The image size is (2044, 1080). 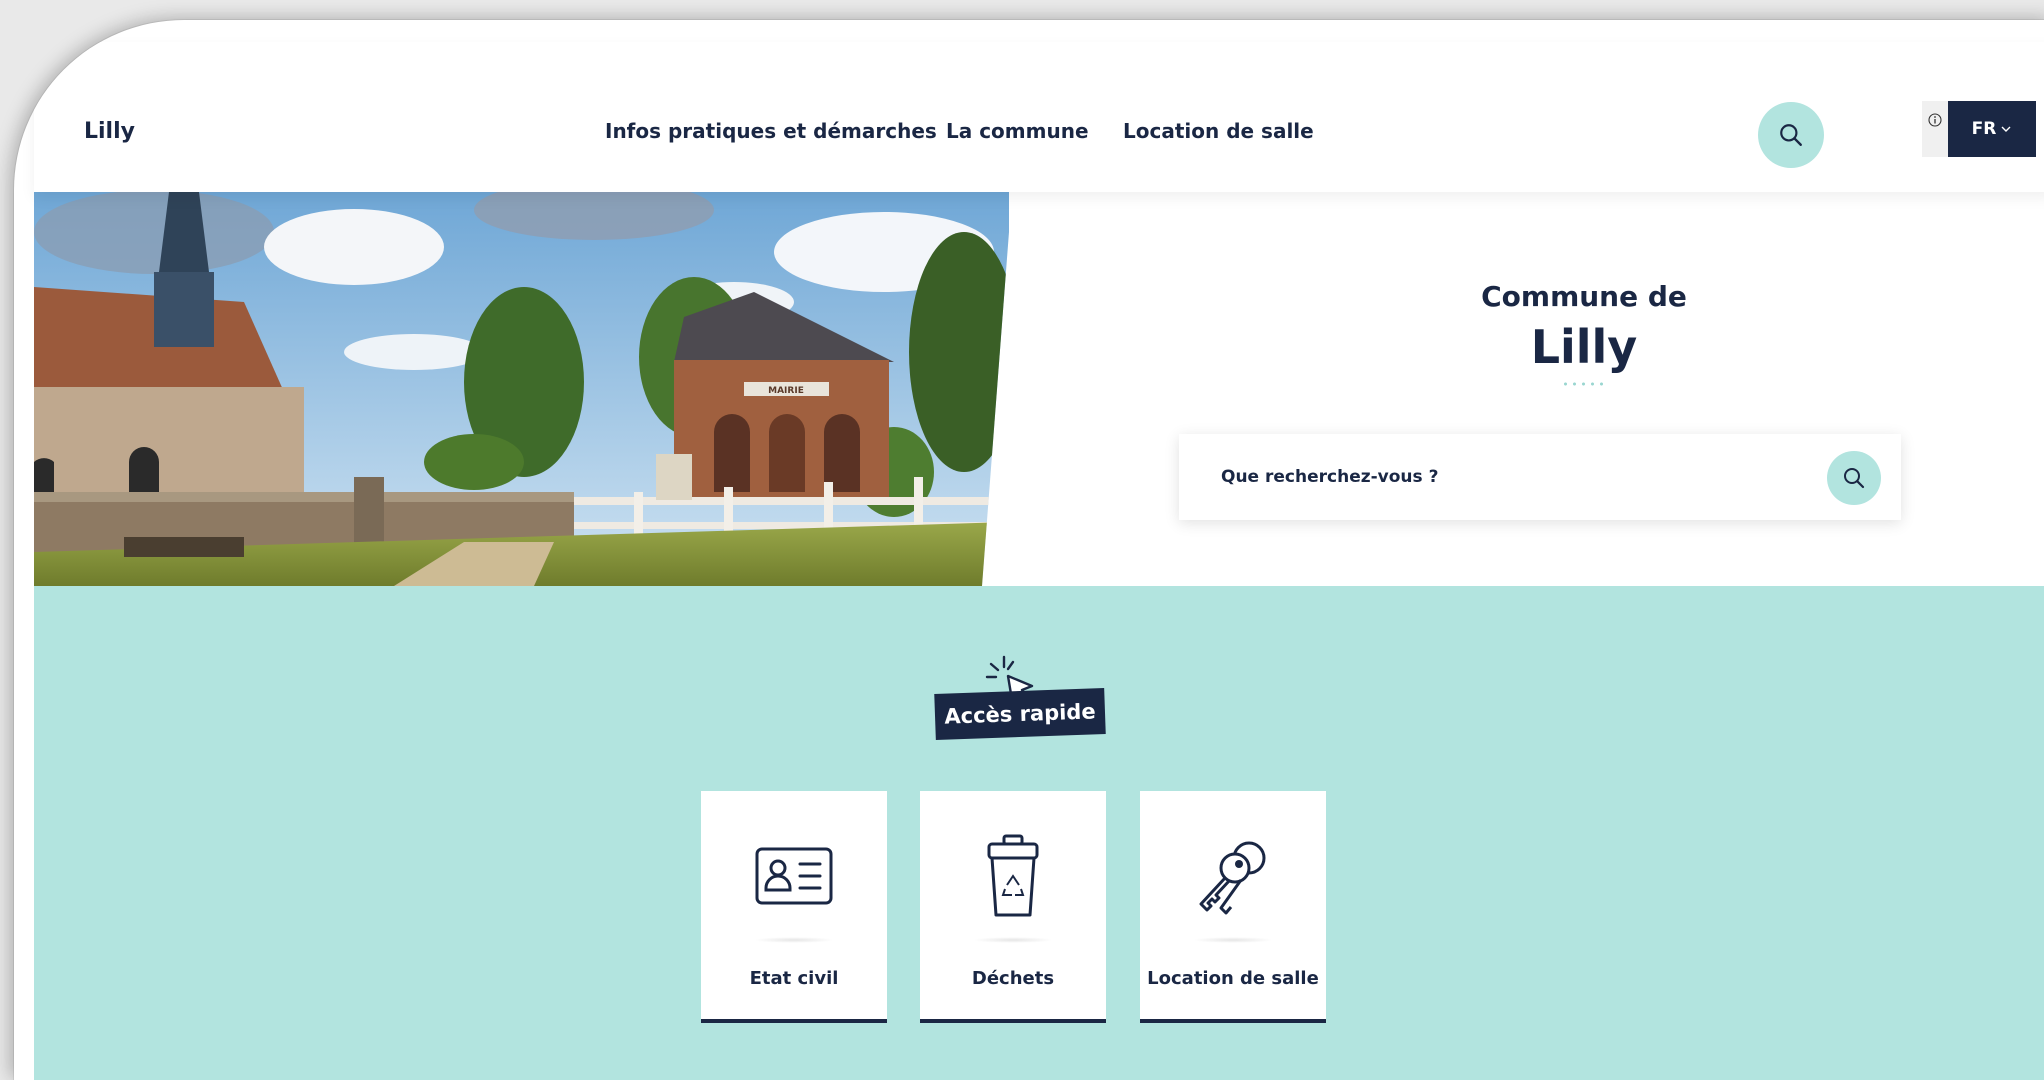 I want to click on commune-title-prefix: Commune de, so click(x=1584, y=296).